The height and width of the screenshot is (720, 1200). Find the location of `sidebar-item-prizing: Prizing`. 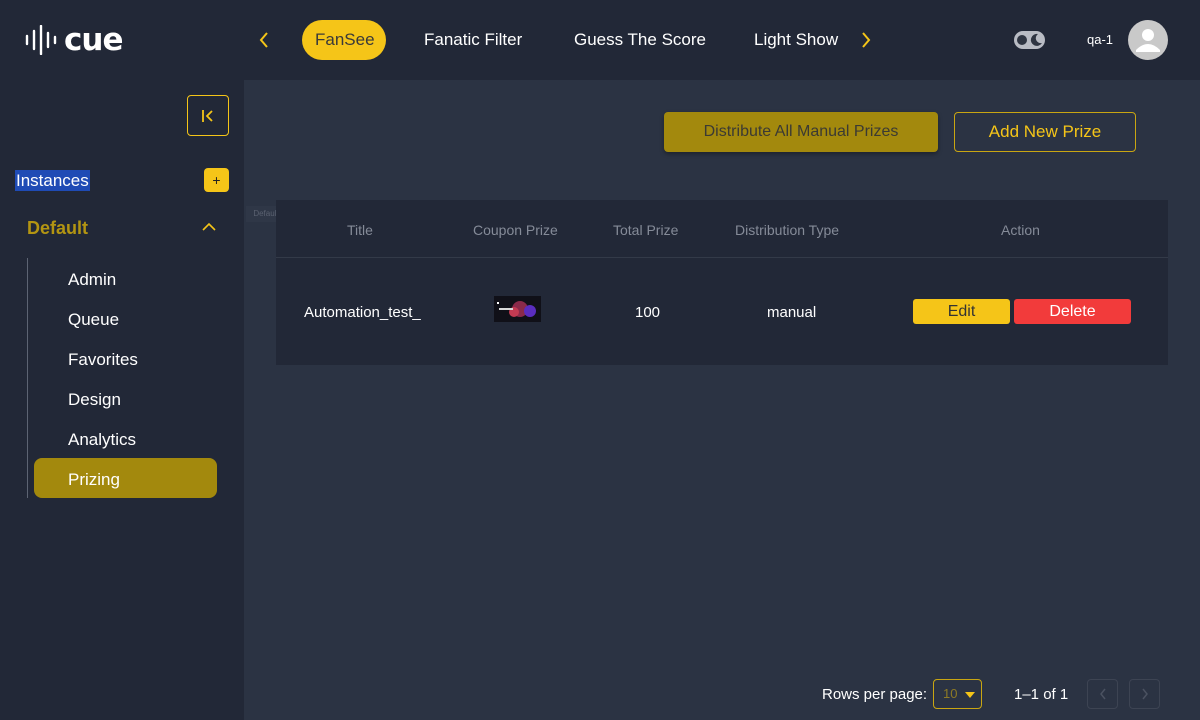

sidebar-item-prizing: Prizing is located at coordinates (94, 480).